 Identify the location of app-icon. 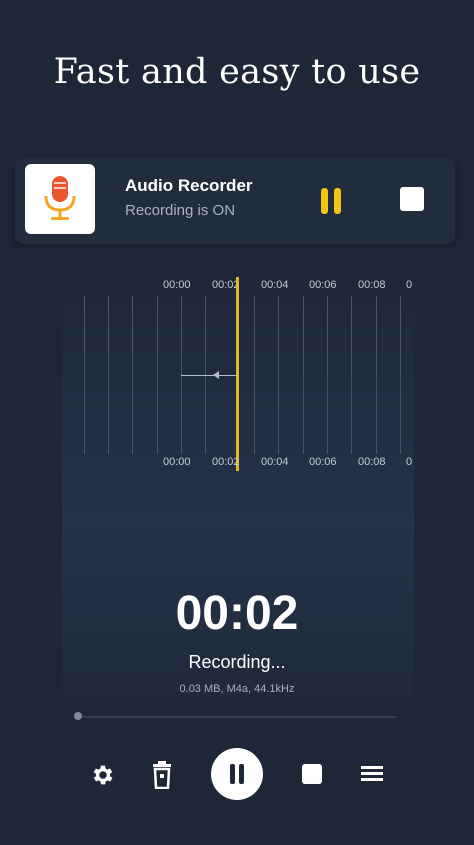
(60, 199).